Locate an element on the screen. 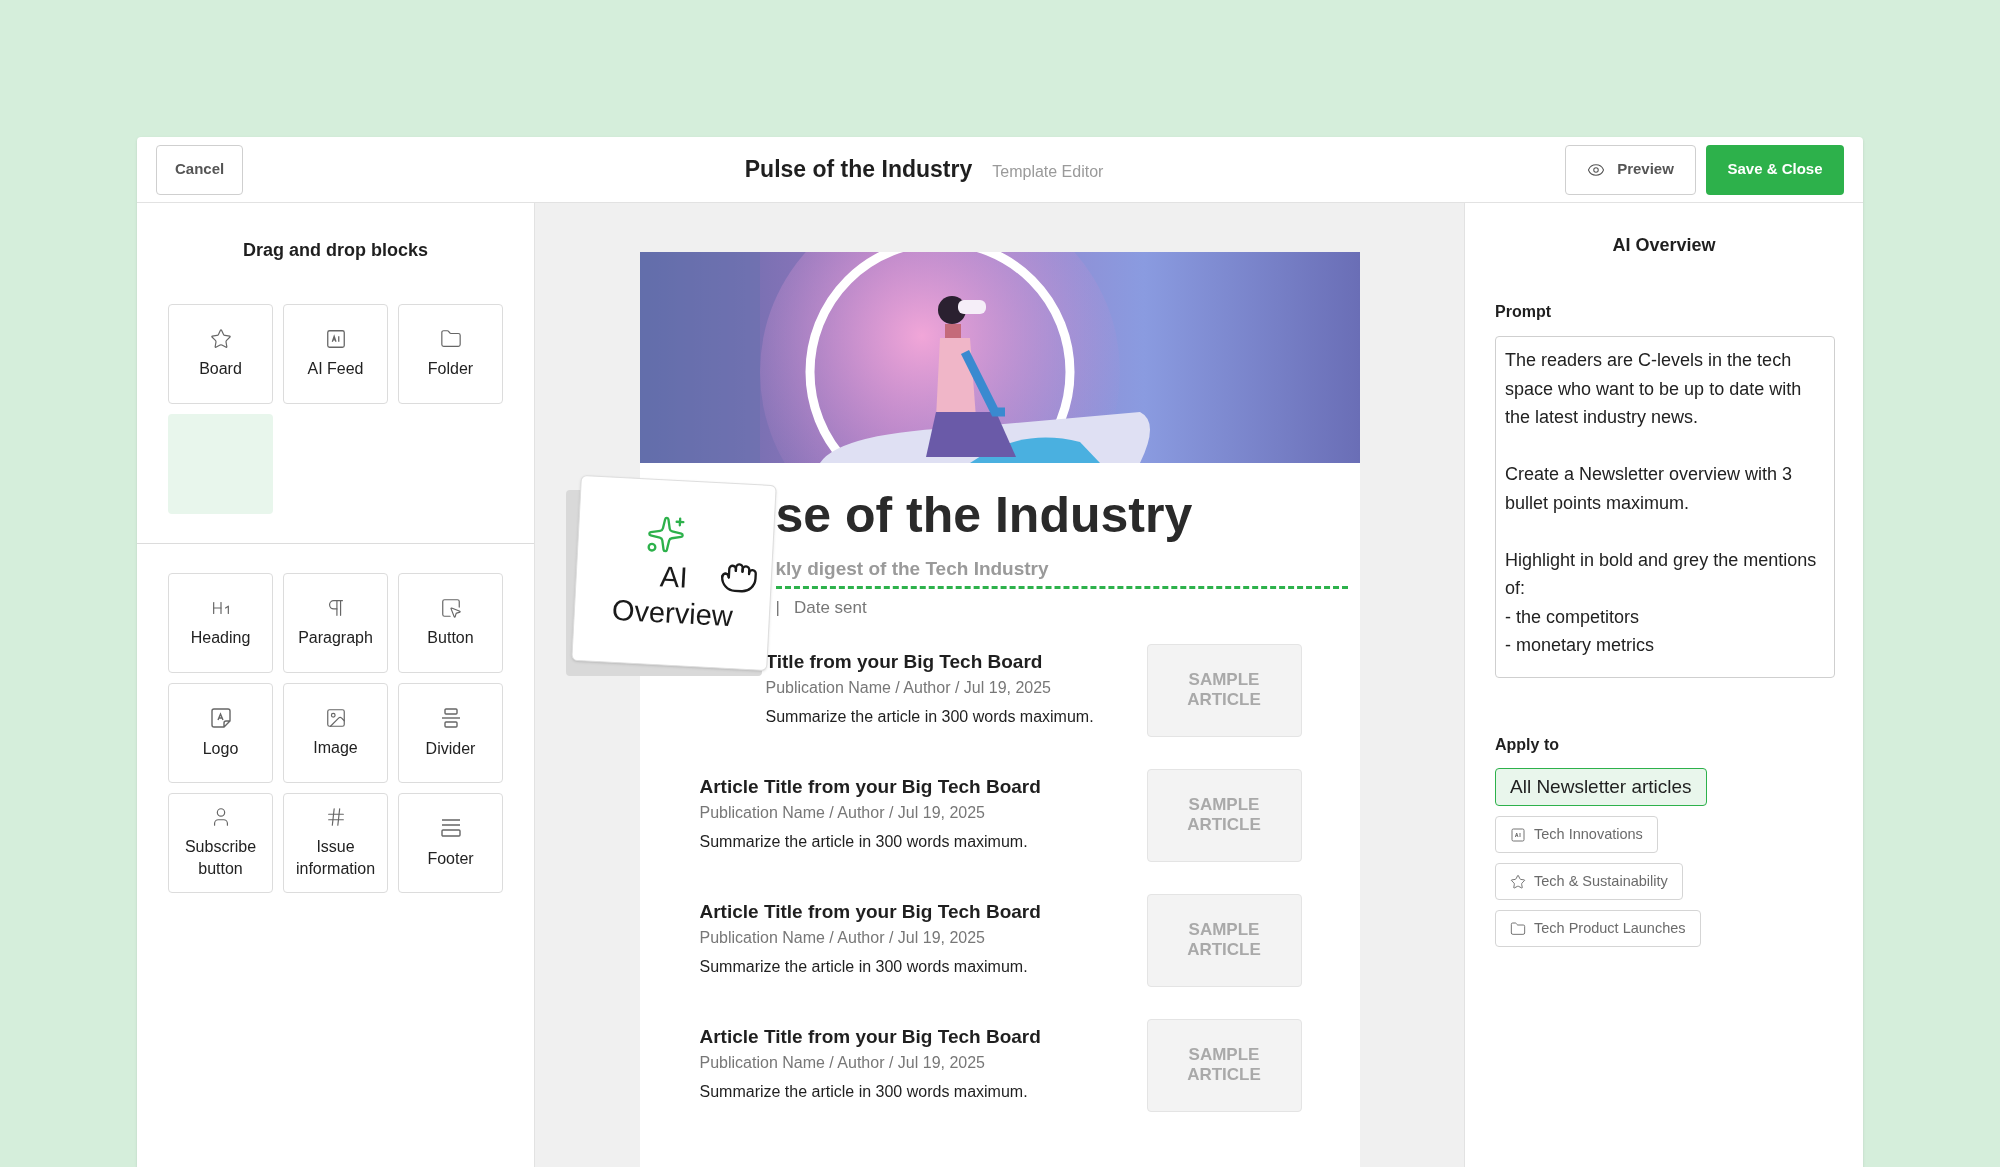  block-tile: Footer is located at coordinates (450, 843).